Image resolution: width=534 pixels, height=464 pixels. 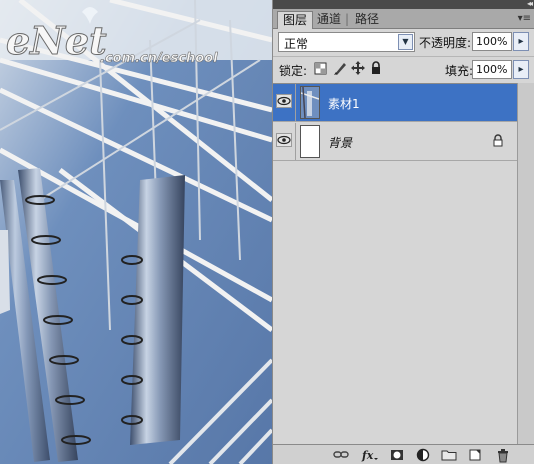 I want to click on panel-tabs: 图层 通道 | 路径 ▾≡, so click(x=403, y=19).